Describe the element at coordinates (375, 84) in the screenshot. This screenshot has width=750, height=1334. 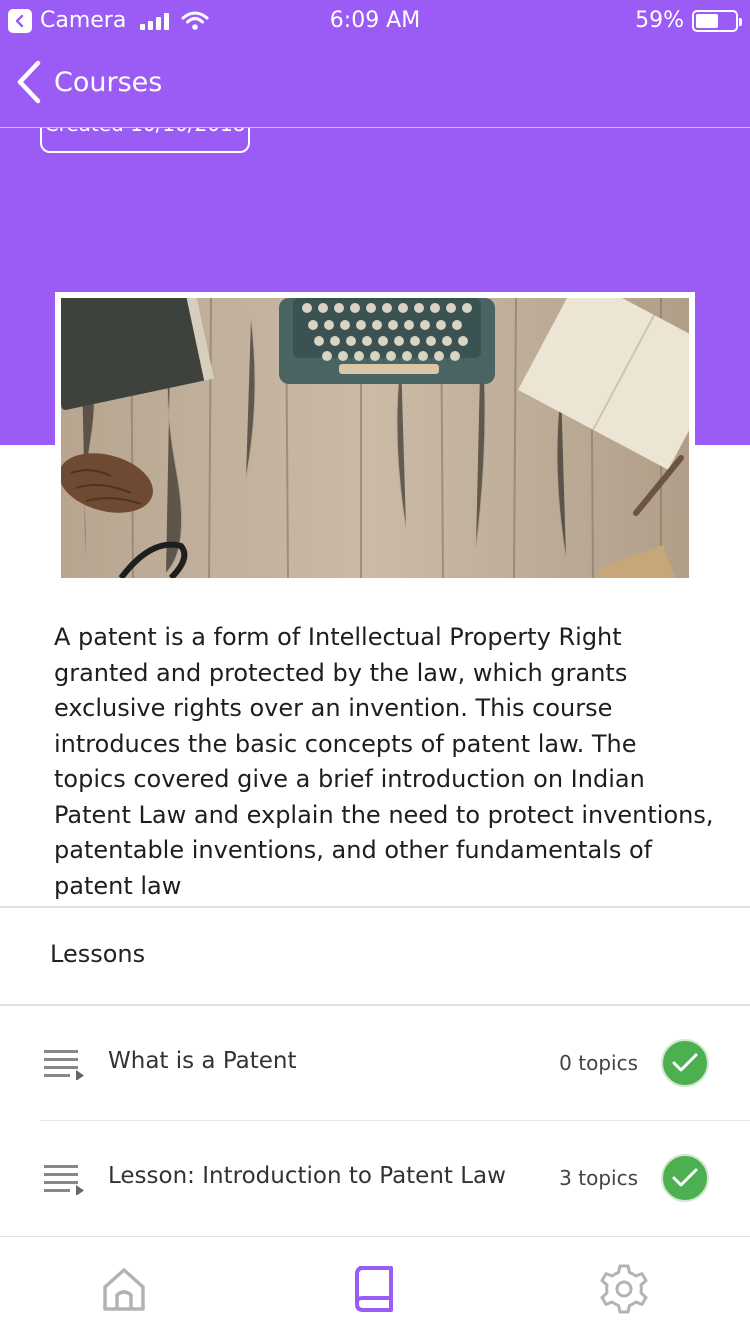
I see `navigation-bar: Courses` at that location.